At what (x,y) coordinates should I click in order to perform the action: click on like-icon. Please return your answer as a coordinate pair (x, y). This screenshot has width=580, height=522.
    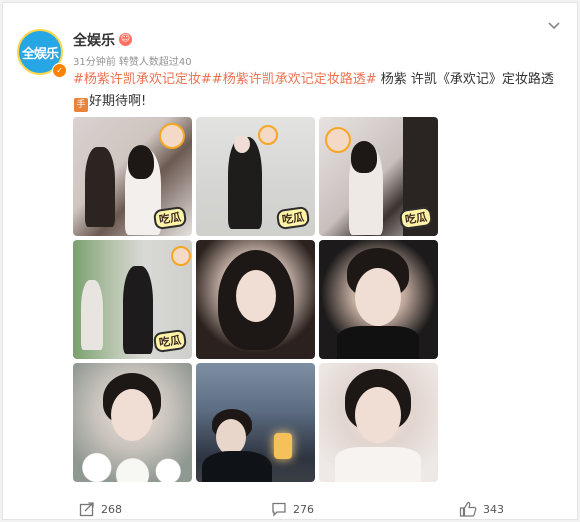
    Looking at the image, I should click on (468, 509).